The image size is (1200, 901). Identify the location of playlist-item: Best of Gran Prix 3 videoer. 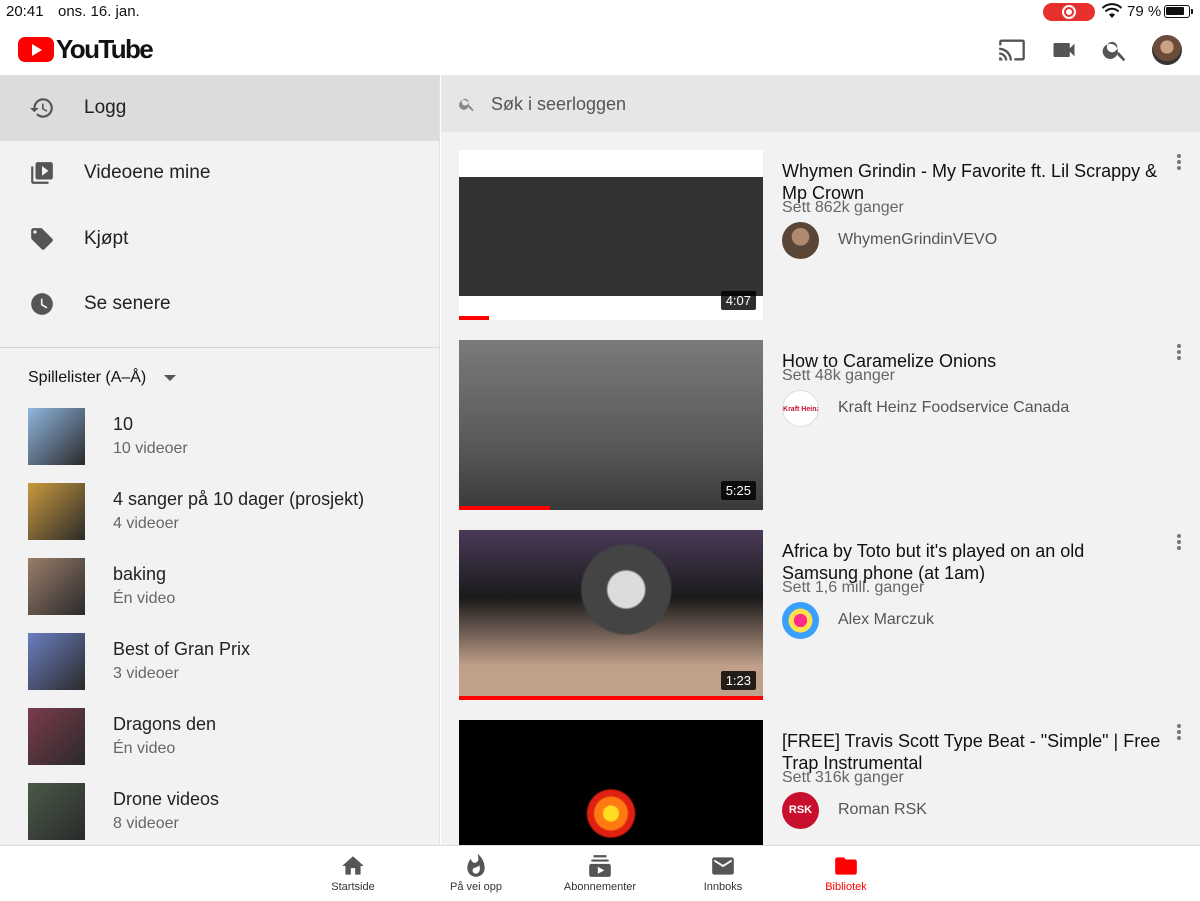
(219, 670).